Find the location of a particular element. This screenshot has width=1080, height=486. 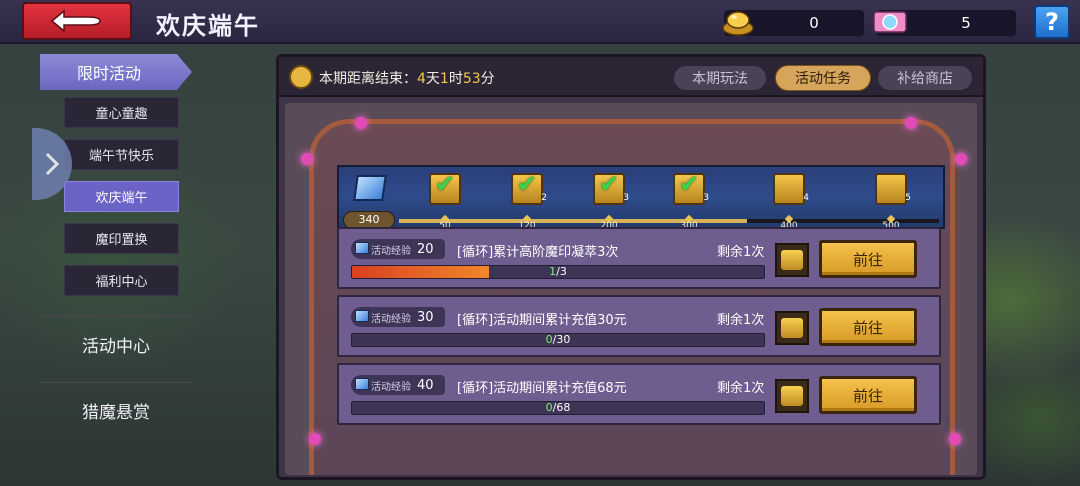

task-row: 活动经验 40 [循环]活动期间累计充值68元 剩余1次 0/68 前往 is located at coordinates (639, 394).